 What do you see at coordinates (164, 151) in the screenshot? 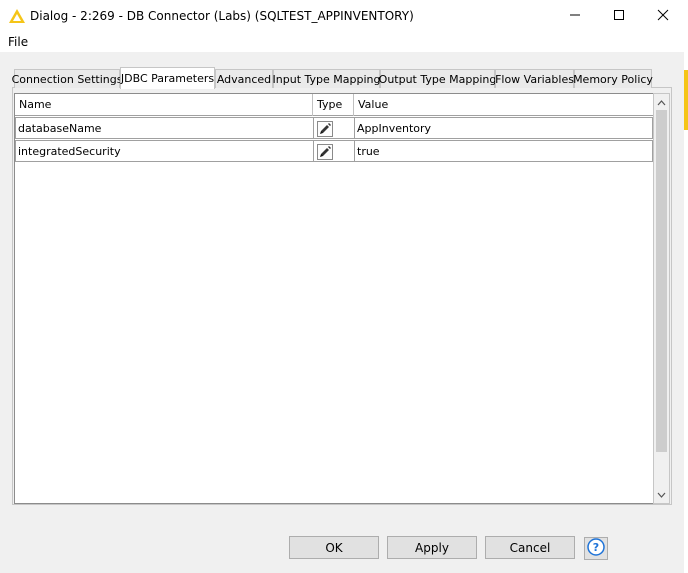
I see `cell-name: integratedSecurity` at bounding box center [164, 151].